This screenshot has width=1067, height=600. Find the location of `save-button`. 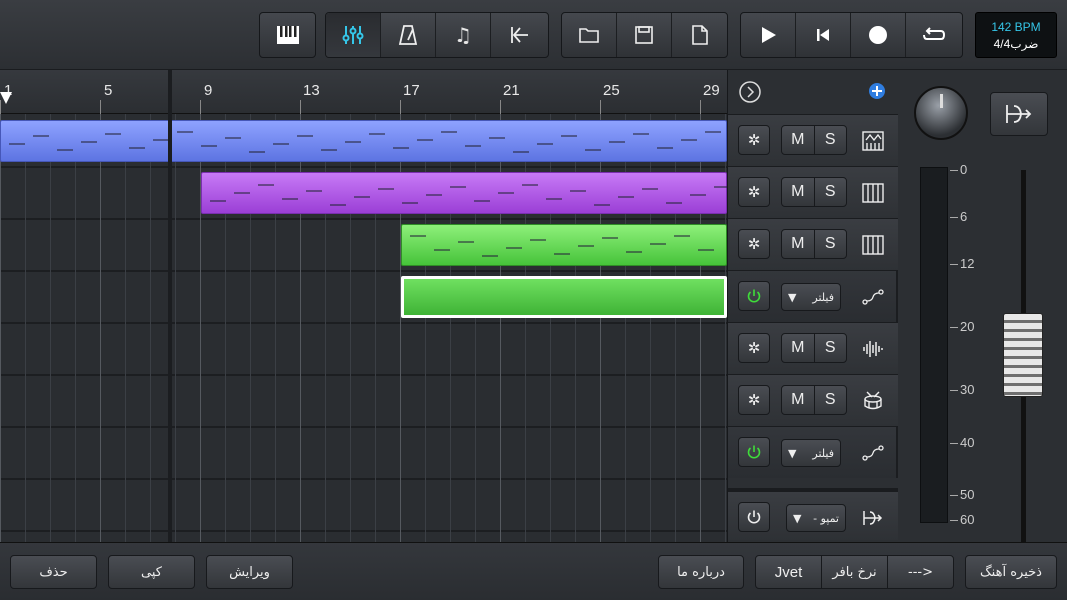

save-button is located at coordinates (644, 35).